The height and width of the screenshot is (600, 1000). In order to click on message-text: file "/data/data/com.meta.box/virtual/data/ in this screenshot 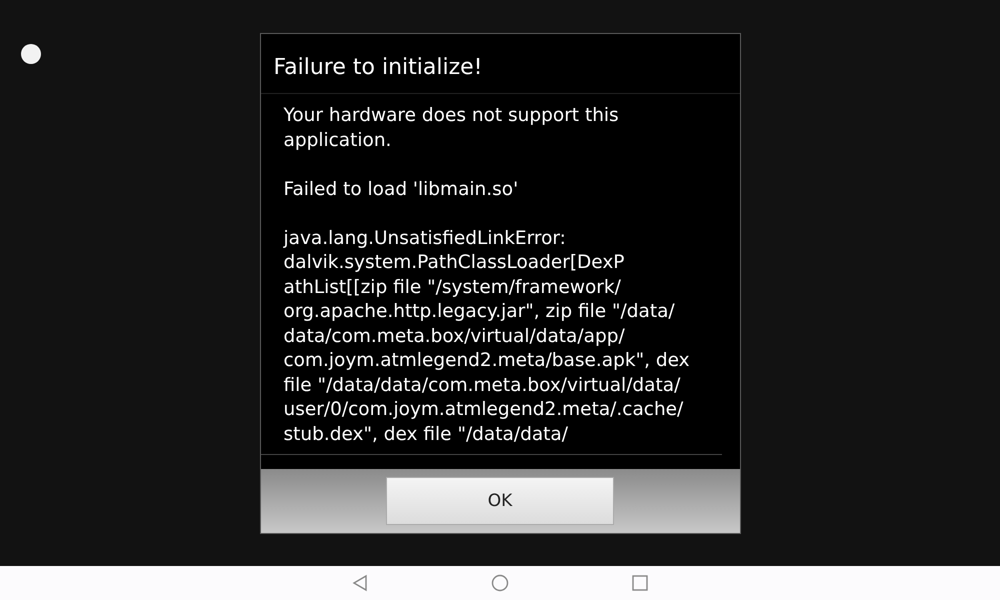, I will do `click(482, 386)`.